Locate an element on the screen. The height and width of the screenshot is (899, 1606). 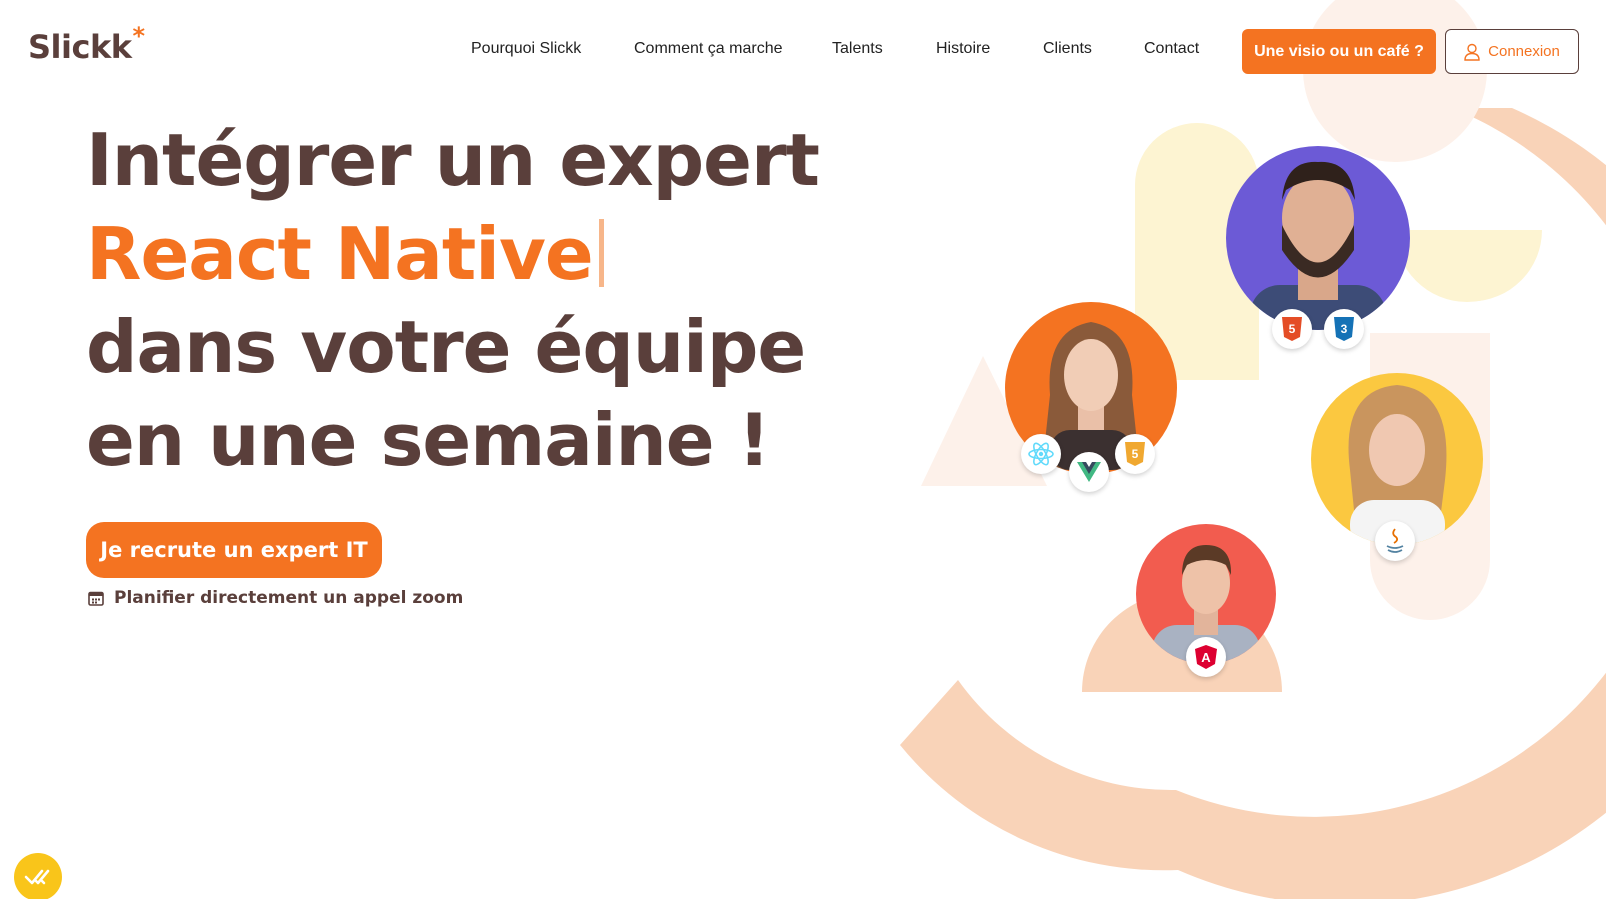
decorative-halfcircle is located at coordinates (1470, 266).